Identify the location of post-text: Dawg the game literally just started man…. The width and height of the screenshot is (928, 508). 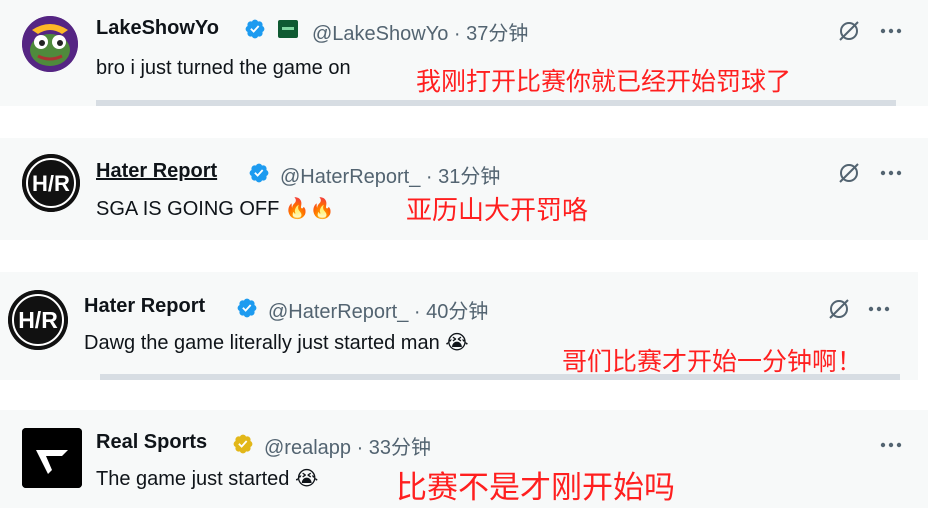
(276, 343).